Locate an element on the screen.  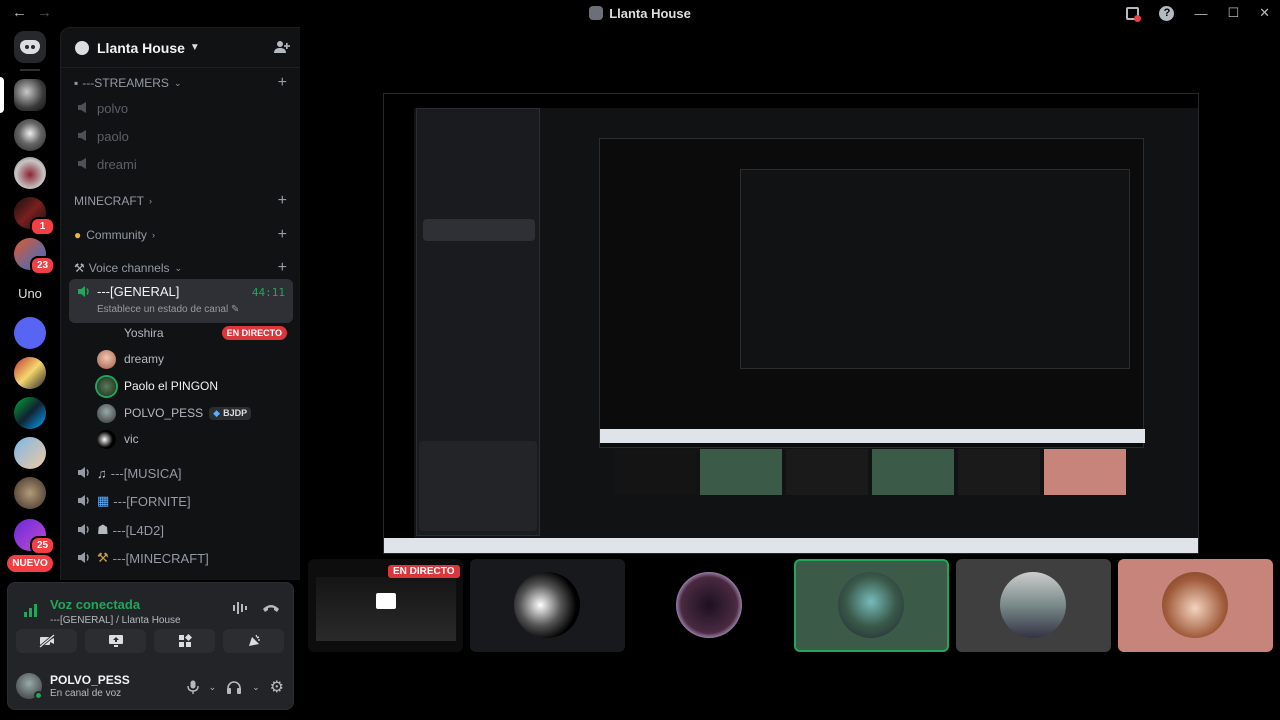
participant-tile-yoshira is located at coordinates (1195, 605).